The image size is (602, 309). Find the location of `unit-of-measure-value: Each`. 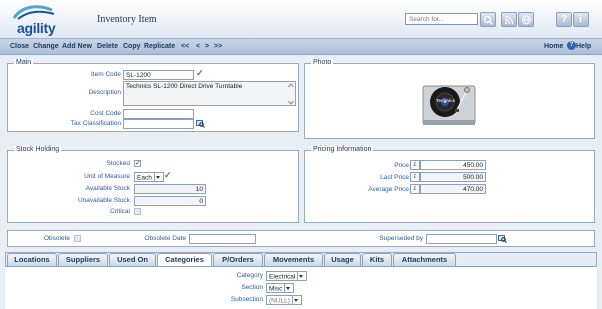

unit-of-measure-value: Each is located at coordinates (144, 178).